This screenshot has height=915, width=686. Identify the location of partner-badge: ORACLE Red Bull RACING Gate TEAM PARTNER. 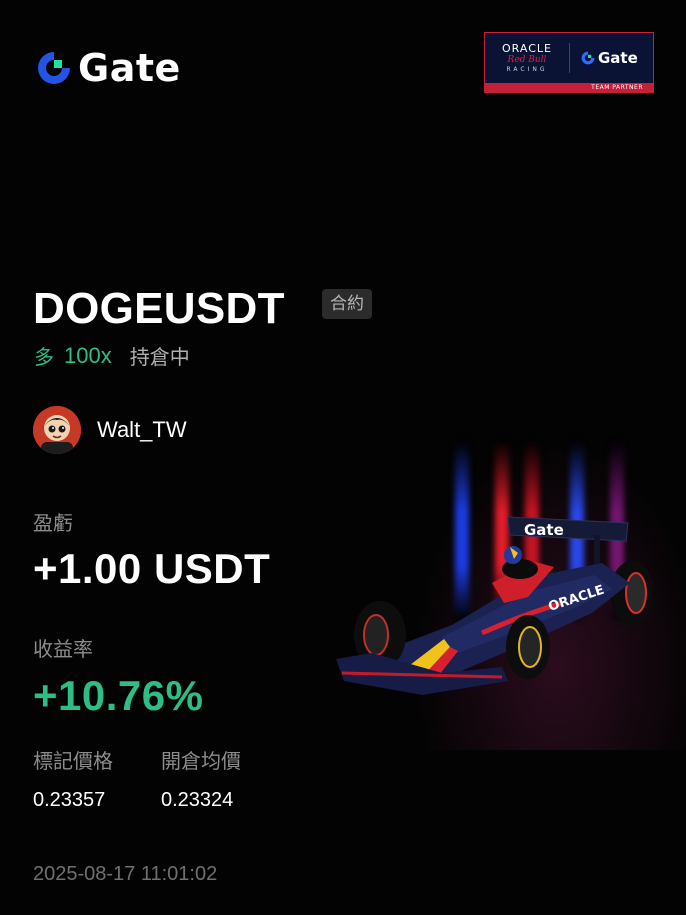
(569, 62).